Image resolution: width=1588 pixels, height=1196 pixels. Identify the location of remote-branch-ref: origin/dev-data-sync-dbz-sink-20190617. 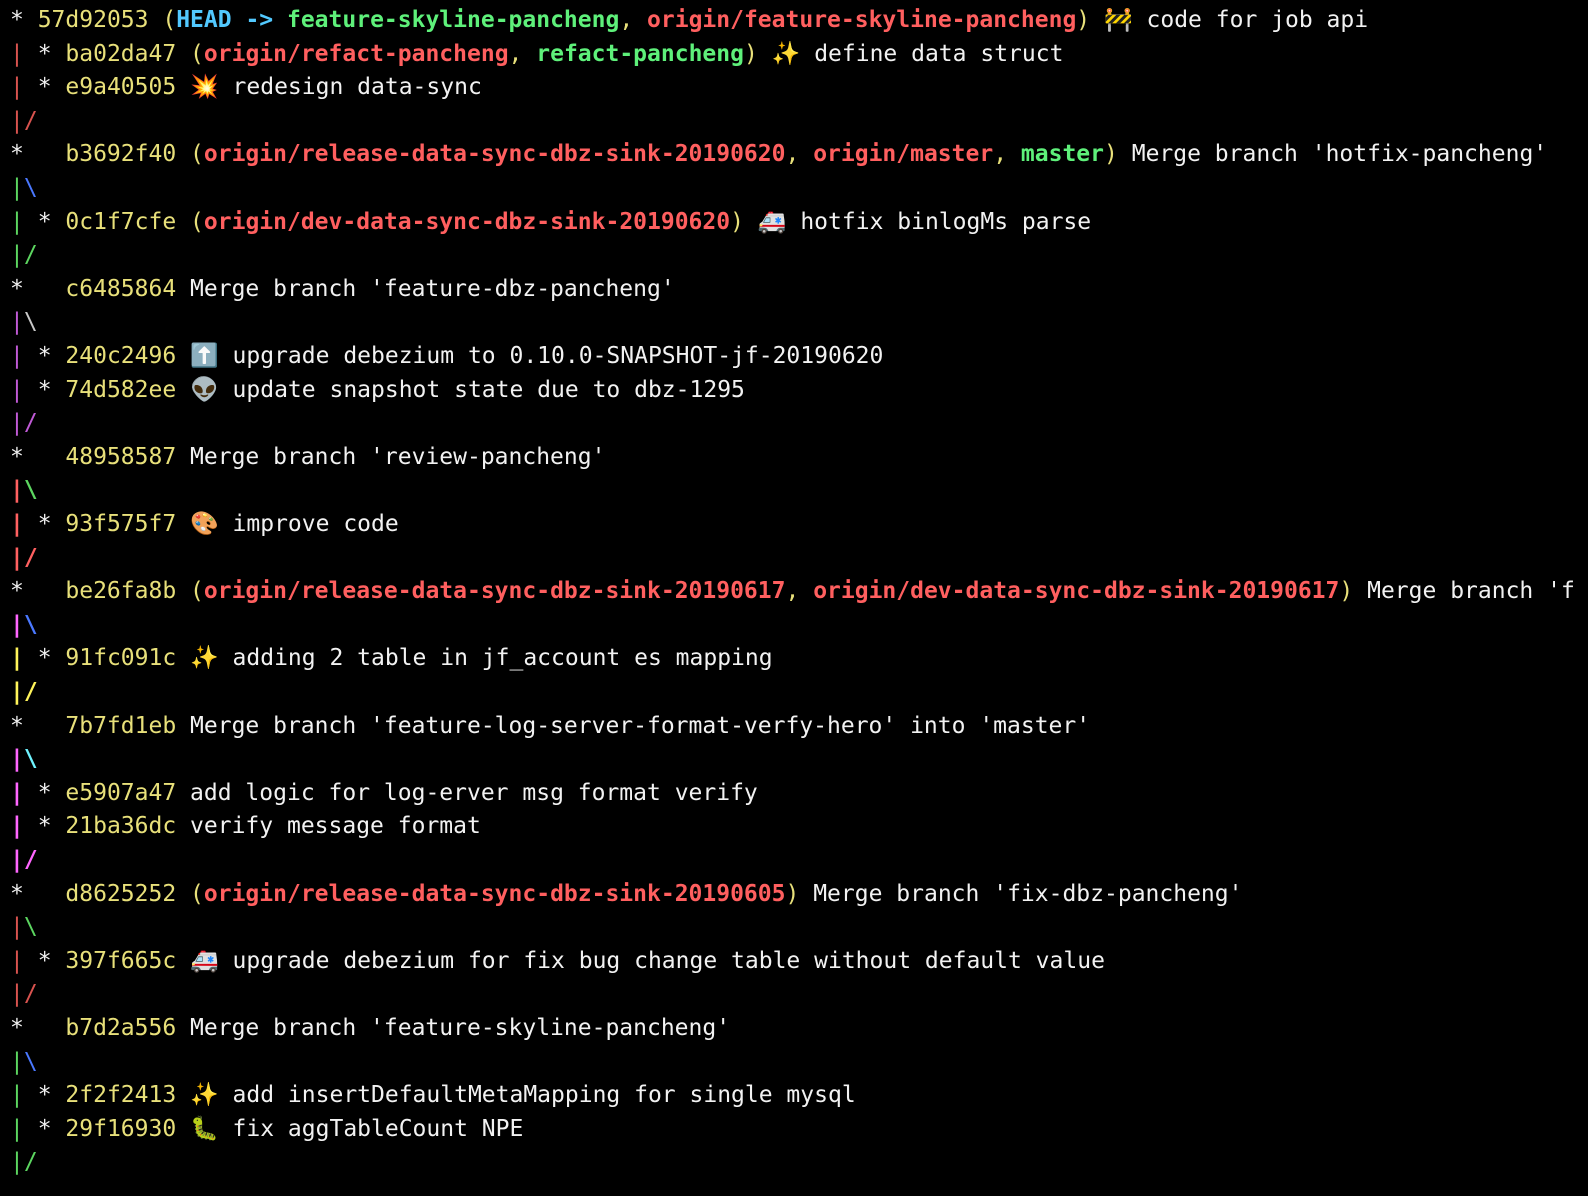
(1076, 591).